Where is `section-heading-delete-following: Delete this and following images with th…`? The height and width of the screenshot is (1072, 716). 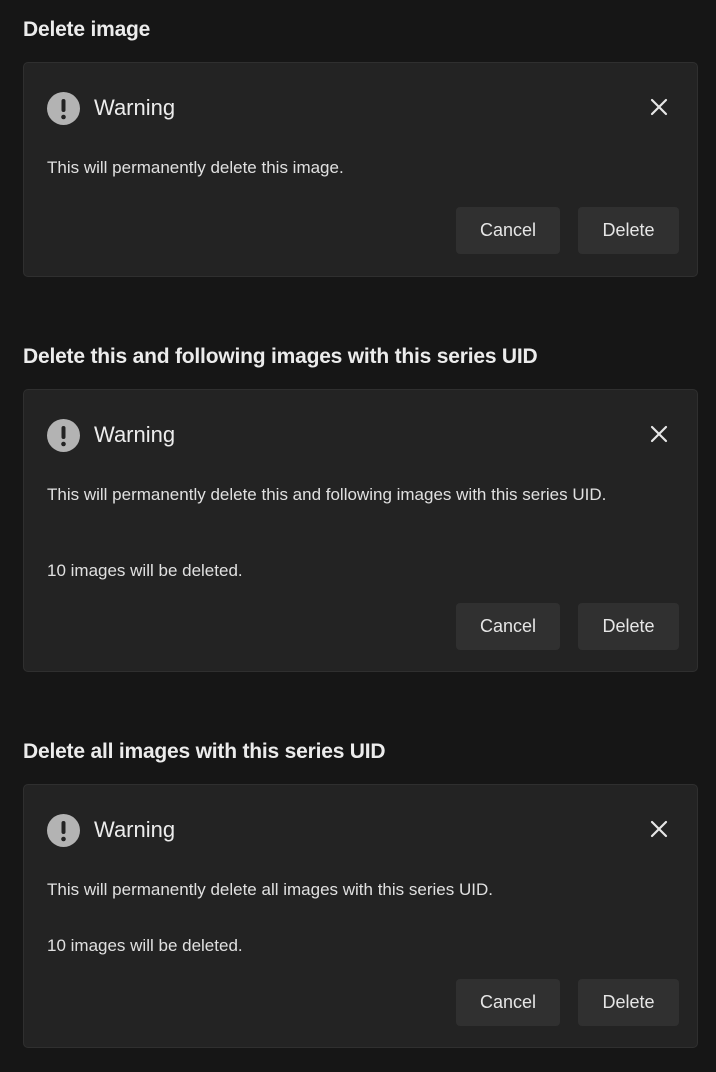
section-heading-delete-following: Delete this and following images with th… is located at coordinates (280, 356).